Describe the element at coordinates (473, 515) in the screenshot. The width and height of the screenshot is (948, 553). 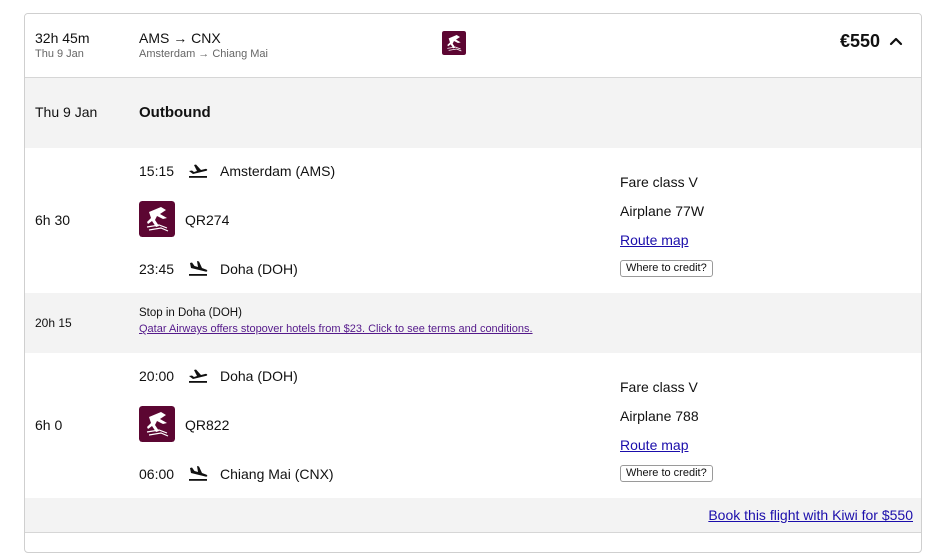
I see `booking-footer: Book this flight with Kiwi for $550` at that location.